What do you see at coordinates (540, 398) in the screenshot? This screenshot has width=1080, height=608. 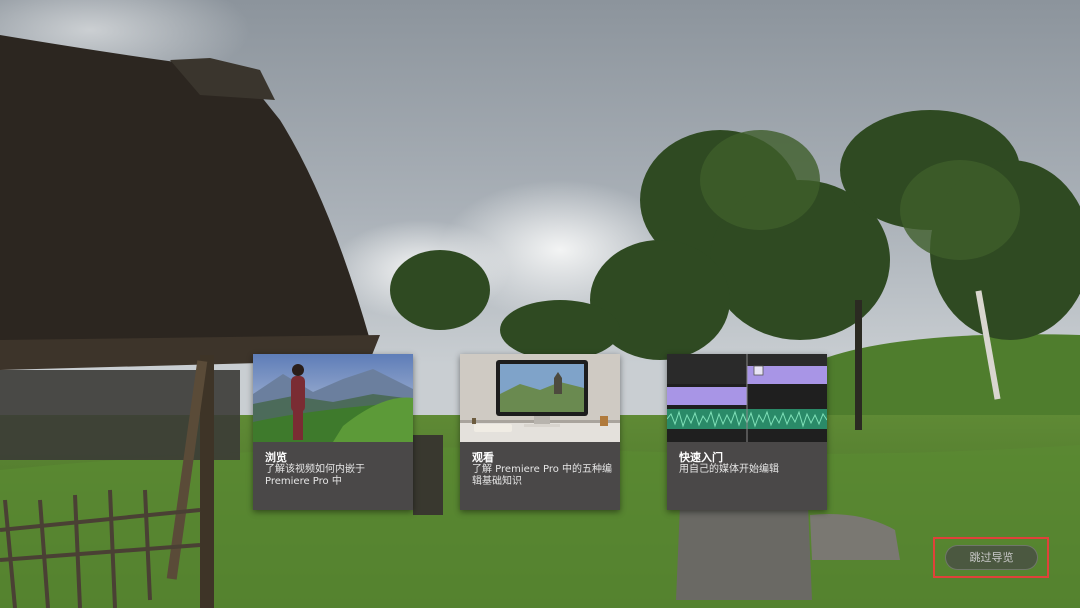 I see `watch-thumbnail` at bounding box center [540, 398].